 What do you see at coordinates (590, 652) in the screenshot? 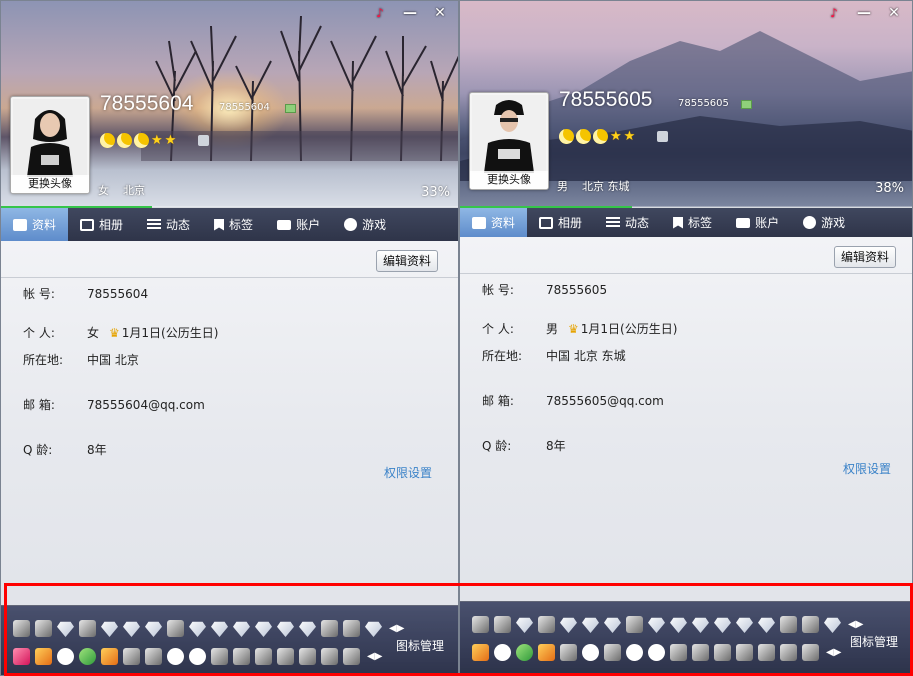
I see `p-icon` at bounding box center [590, 652].